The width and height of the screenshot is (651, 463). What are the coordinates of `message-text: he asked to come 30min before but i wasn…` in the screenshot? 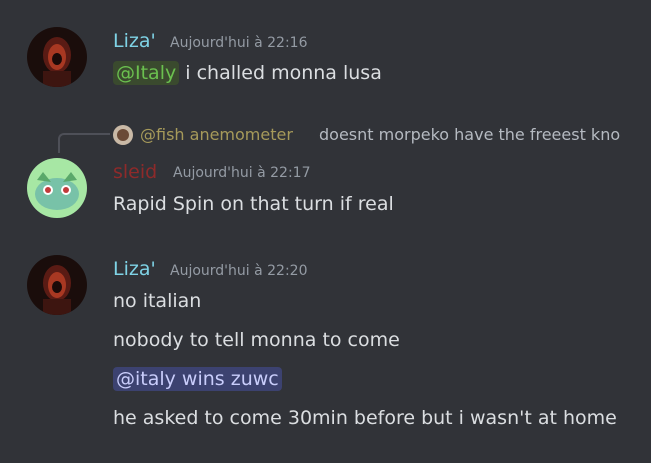 It's located at (365, 418).